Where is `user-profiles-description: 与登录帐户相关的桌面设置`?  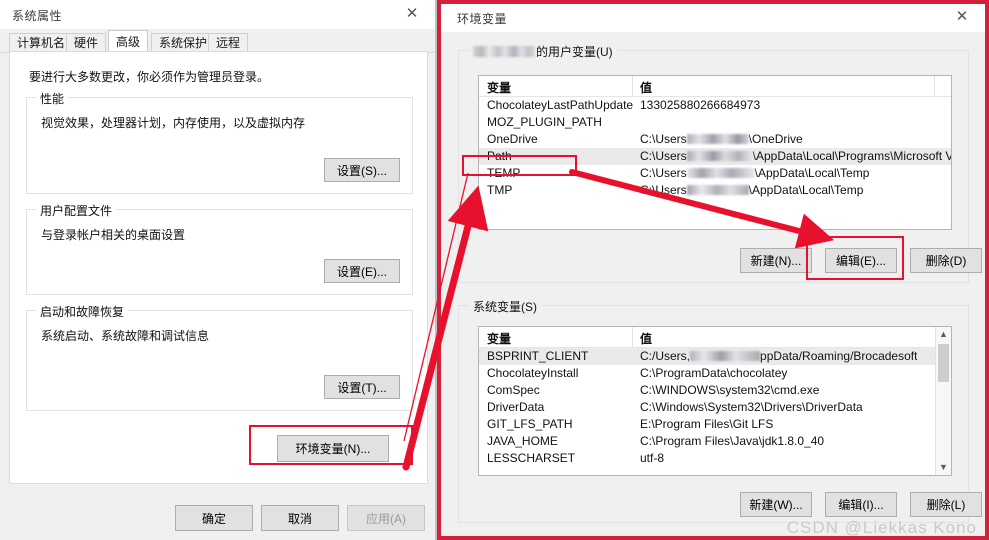 user-profiles-description: 与登录帐户相关的桌面设置 is located at coordinates (113, 235).